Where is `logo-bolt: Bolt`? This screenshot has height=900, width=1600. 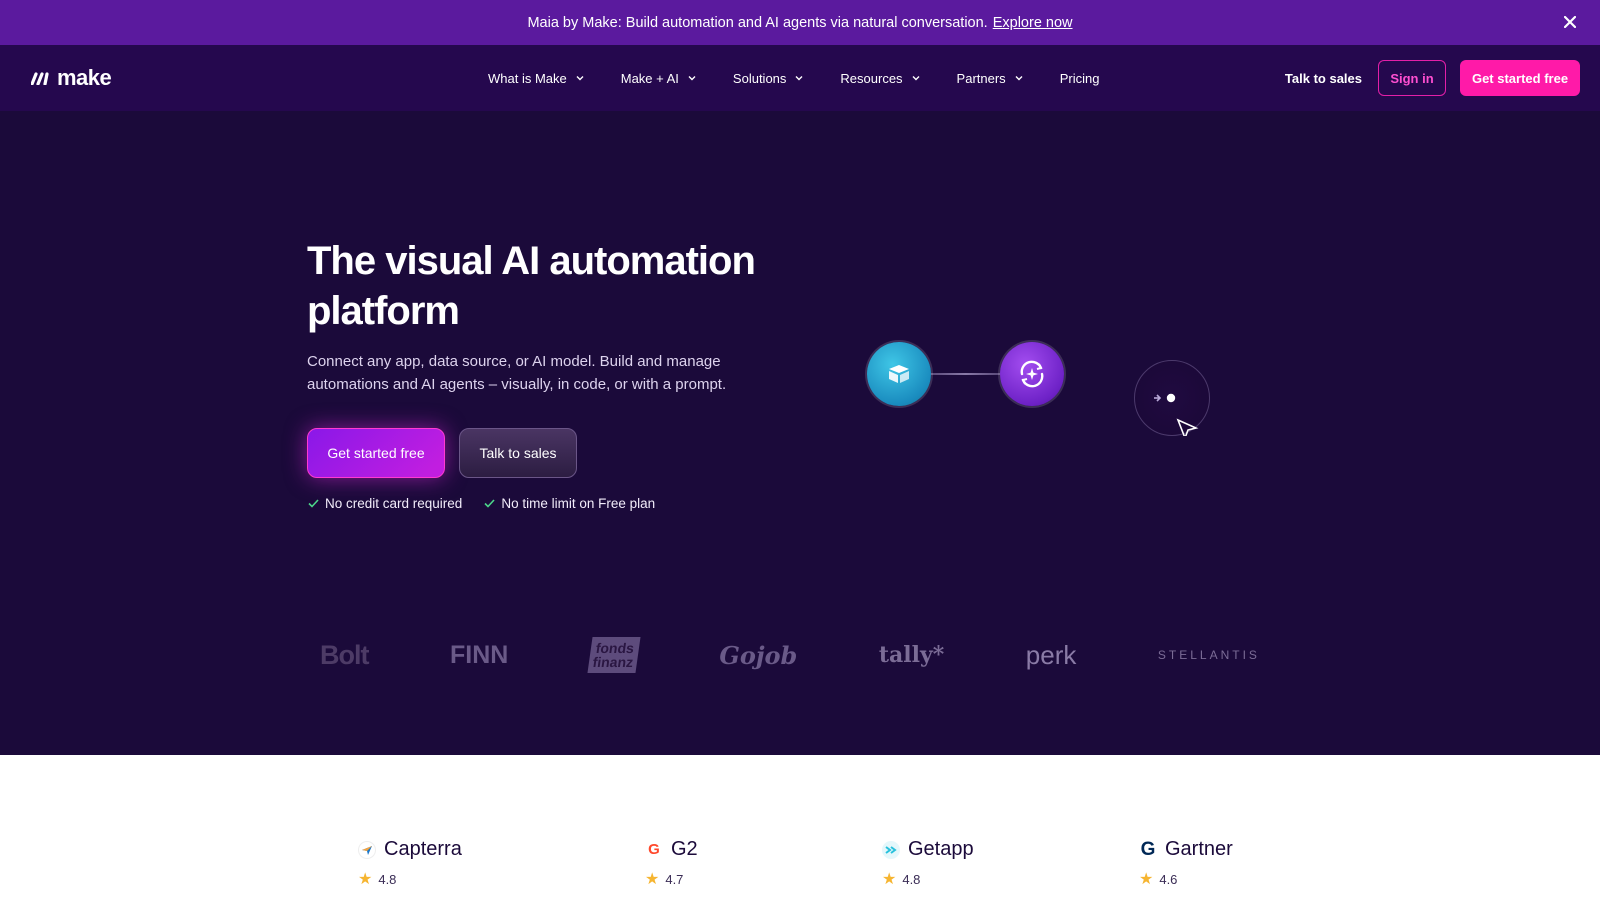
logo-bolt: Bolt is located at coordinates (344, 654).